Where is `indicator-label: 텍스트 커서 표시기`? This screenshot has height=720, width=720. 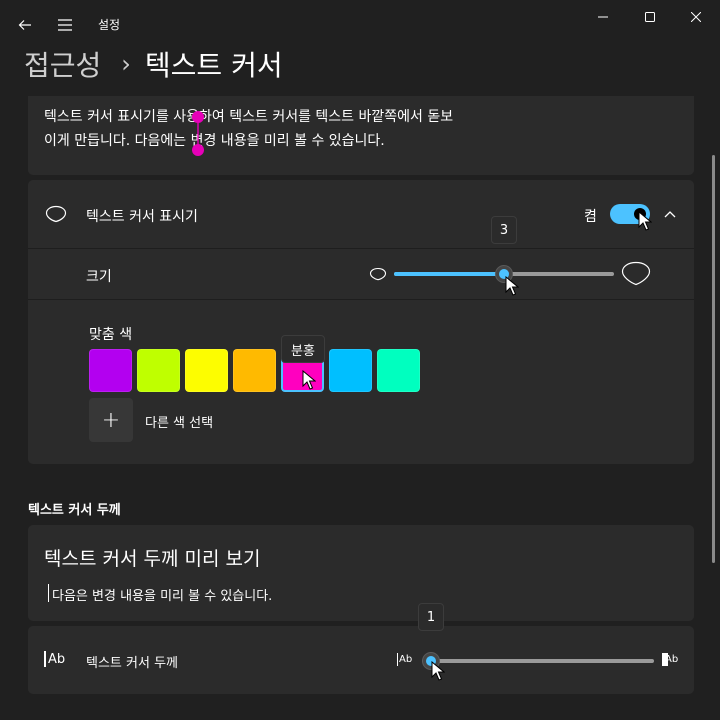
indicator-label: 텍스트 커서 표시기 is located at coordinates (142, 217).